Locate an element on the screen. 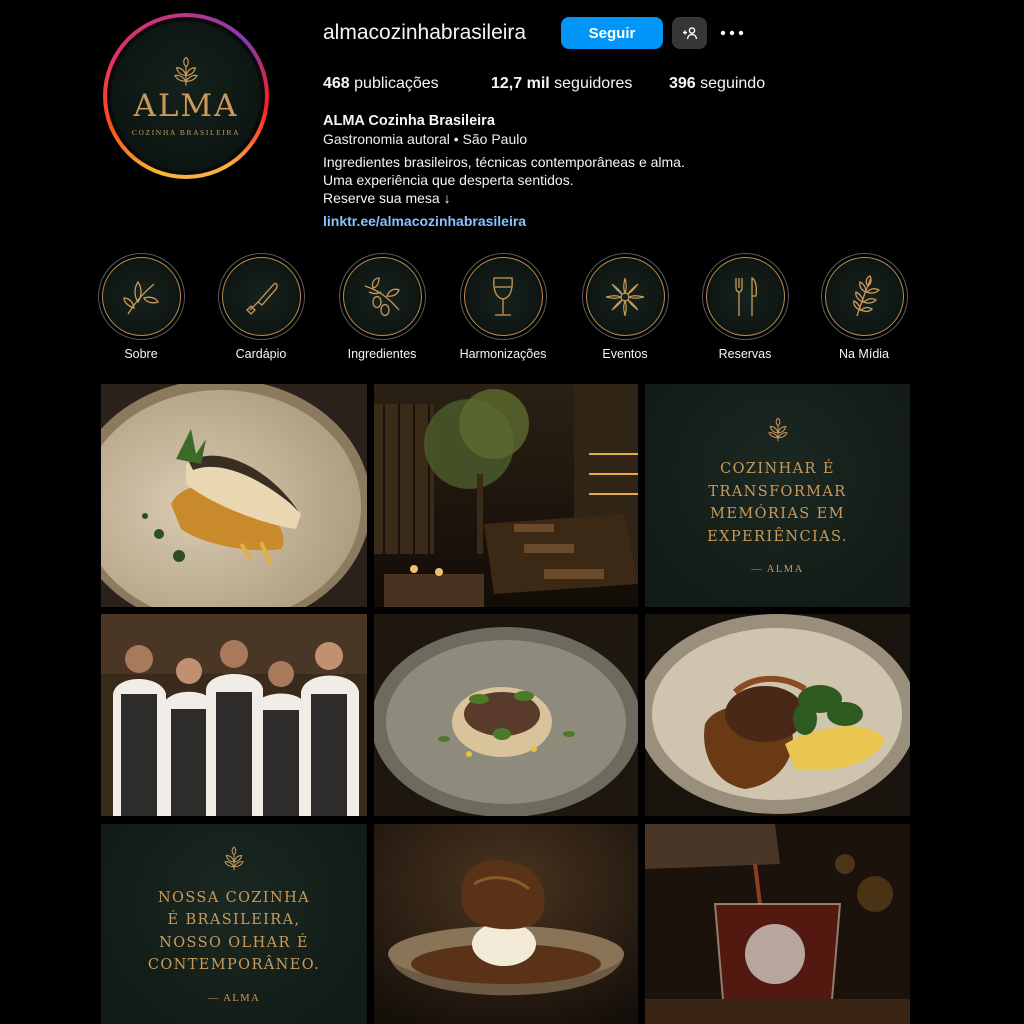  more-options-button is located at coordinates (732, 33).